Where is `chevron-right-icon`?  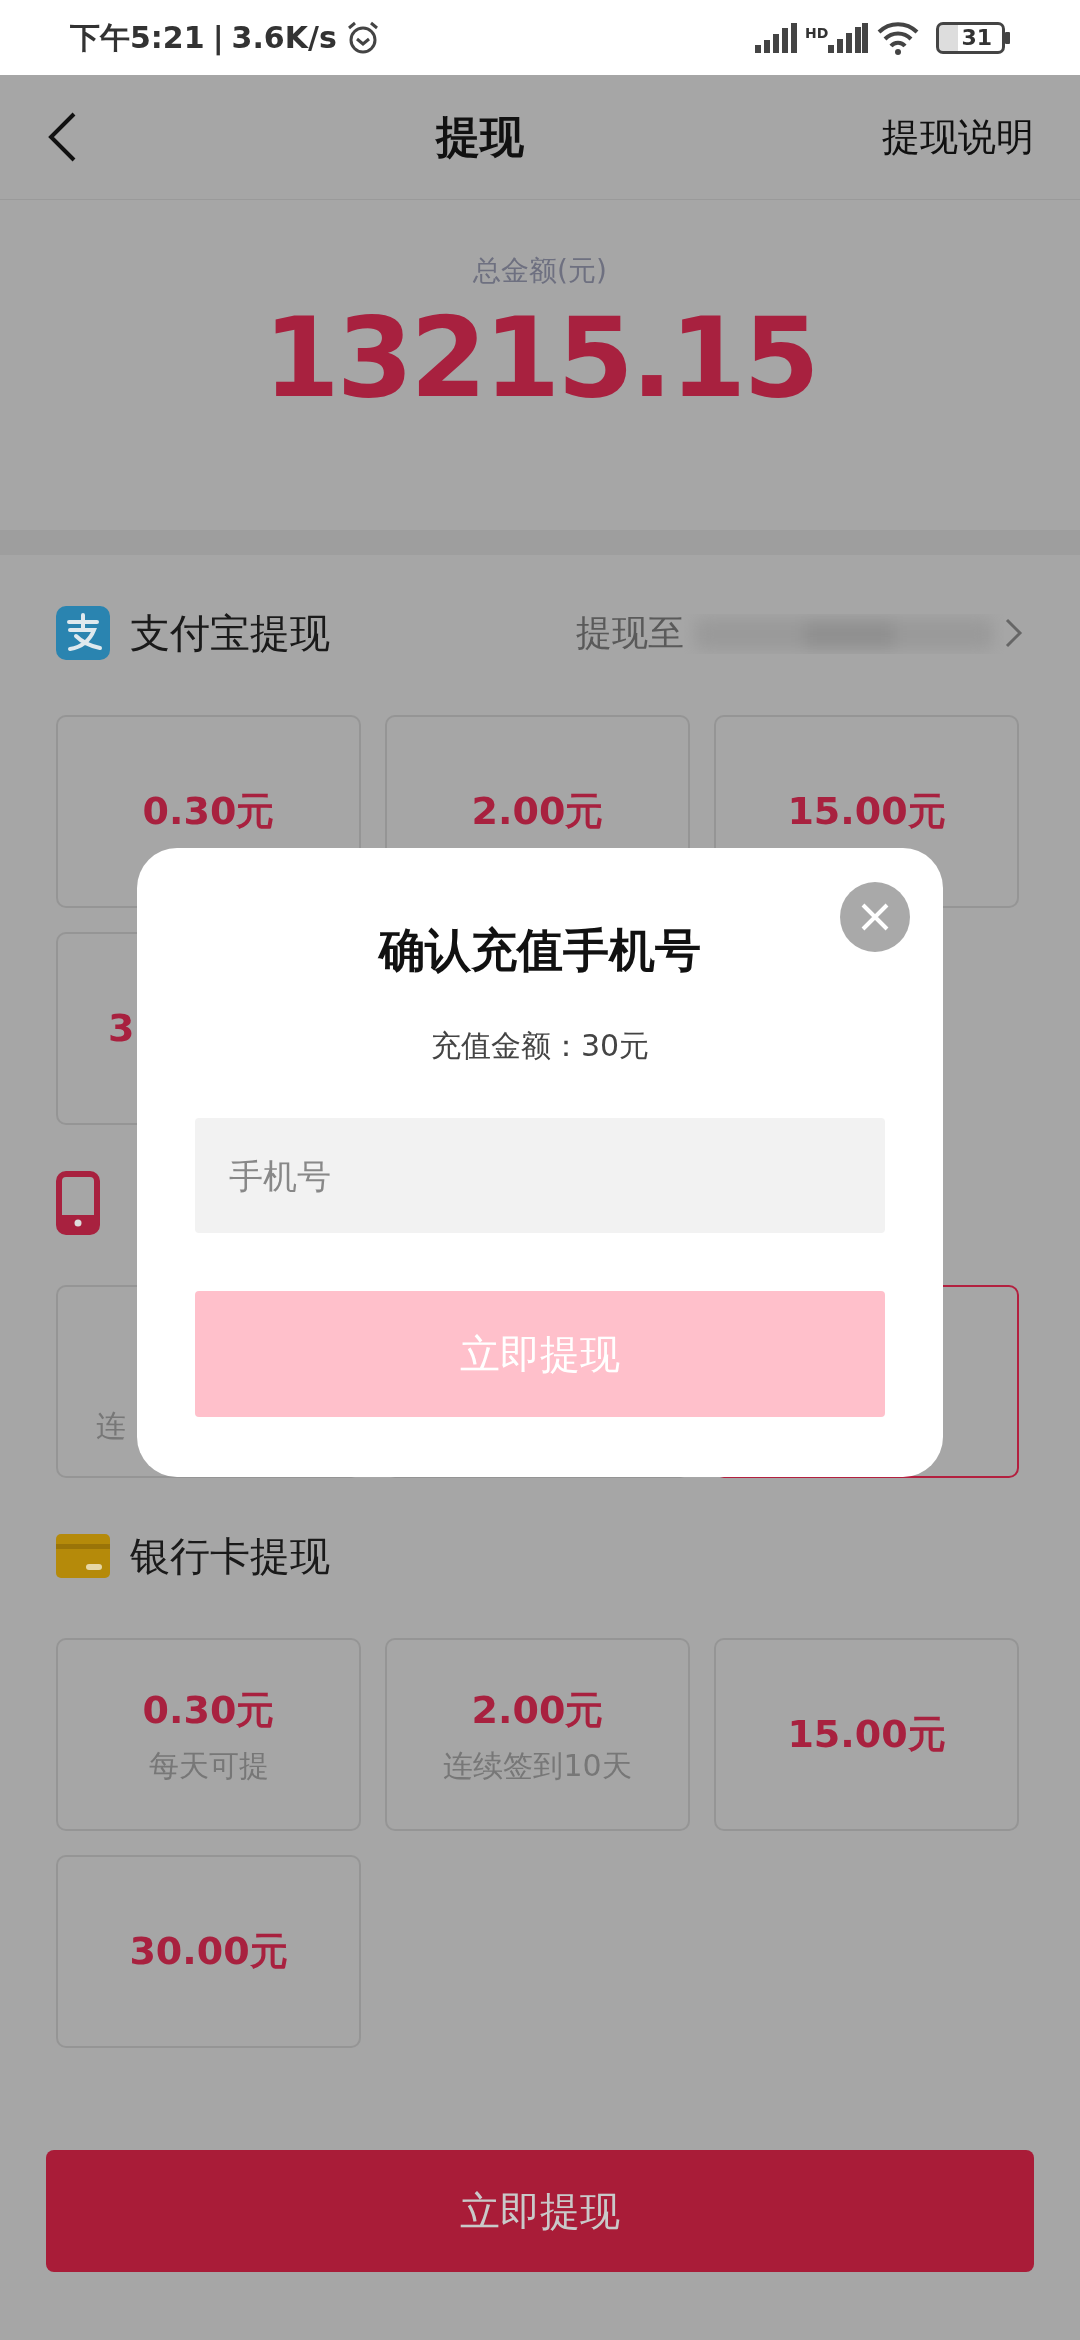 chevron-right-icon is located at coordinates (1014, 633).